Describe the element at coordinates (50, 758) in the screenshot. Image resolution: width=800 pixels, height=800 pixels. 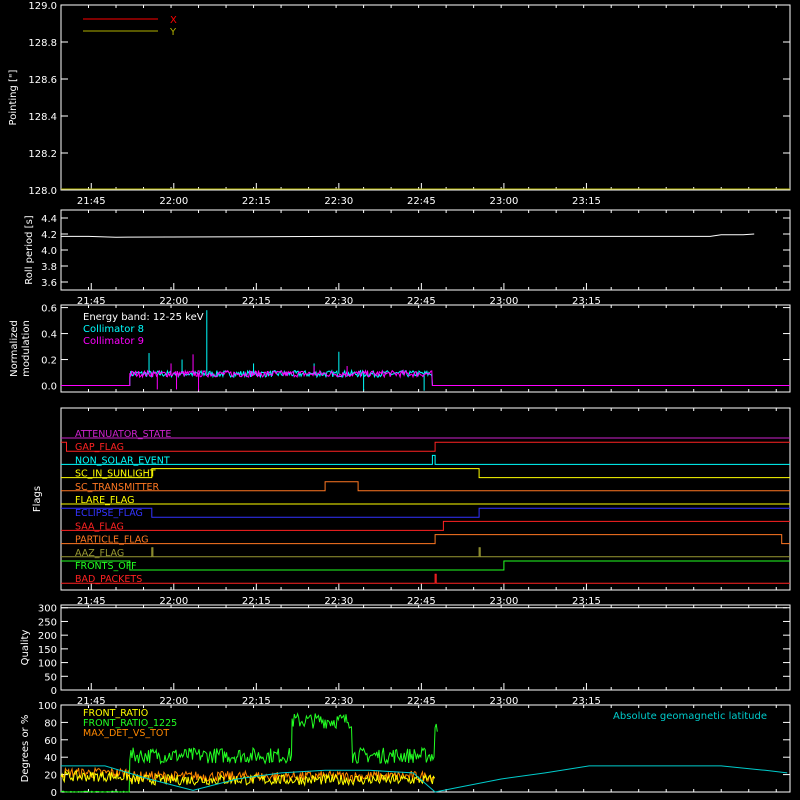
I see `y-tick-label: 40` at that location.